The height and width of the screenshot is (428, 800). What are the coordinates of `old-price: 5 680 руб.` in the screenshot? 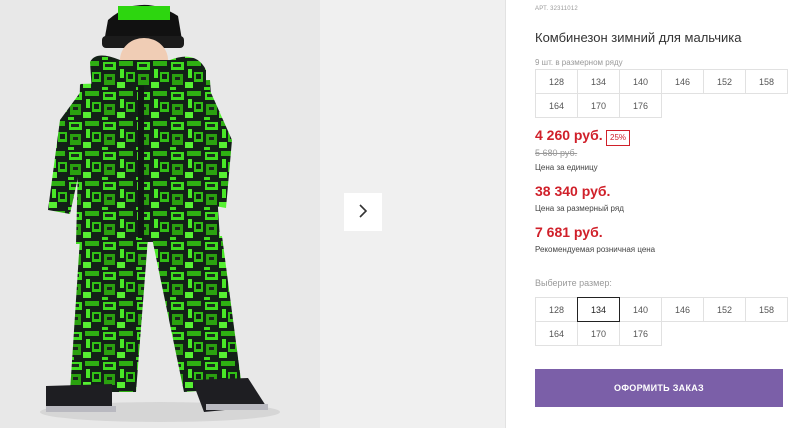 It's located at (556, 153).